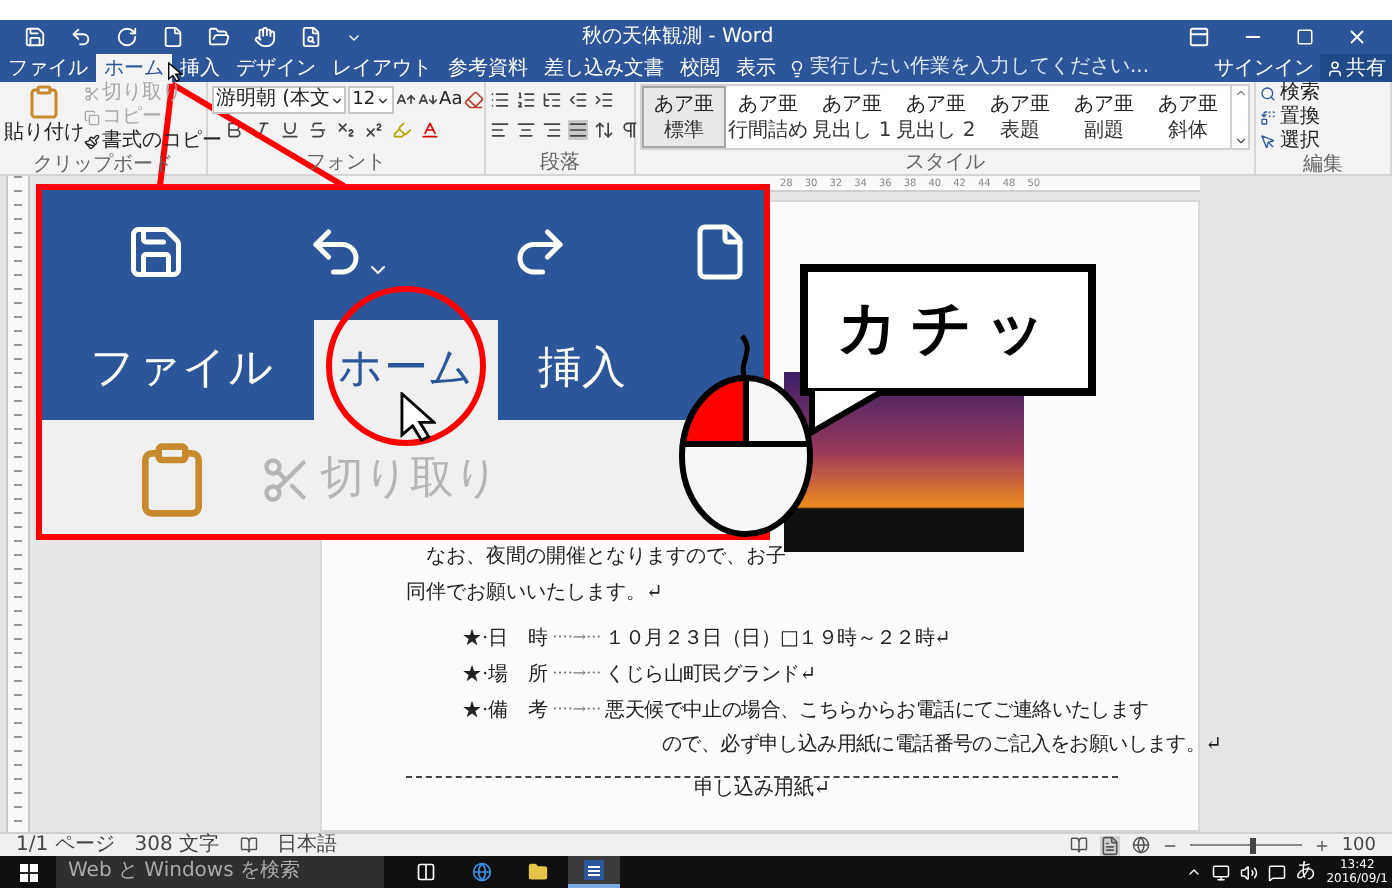  What do you see at coordinates (534, 594) in the screenshot?
I see `document-paragraph: 同伴でお願いいたします。↵` at bounding box center [534, 594].